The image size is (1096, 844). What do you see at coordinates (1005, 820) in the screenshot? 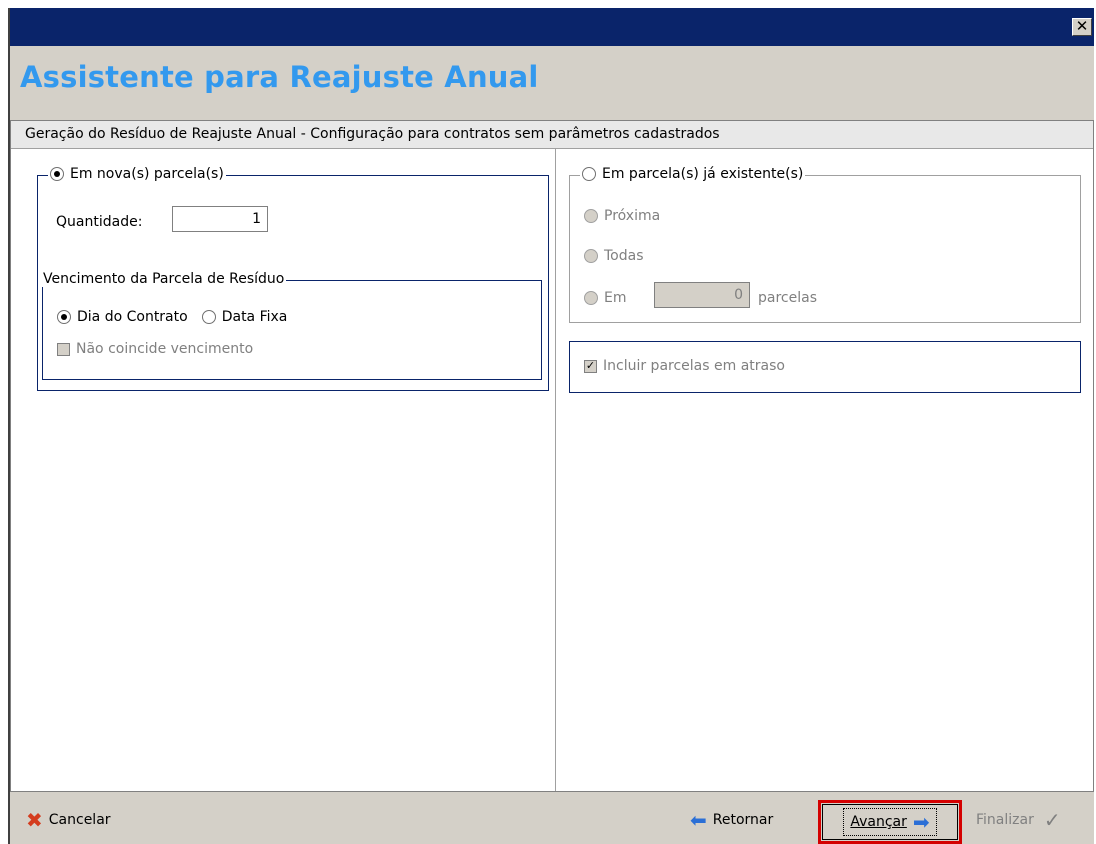
I see `finish-label: Finalizar` at bounding box center [1005, 820].